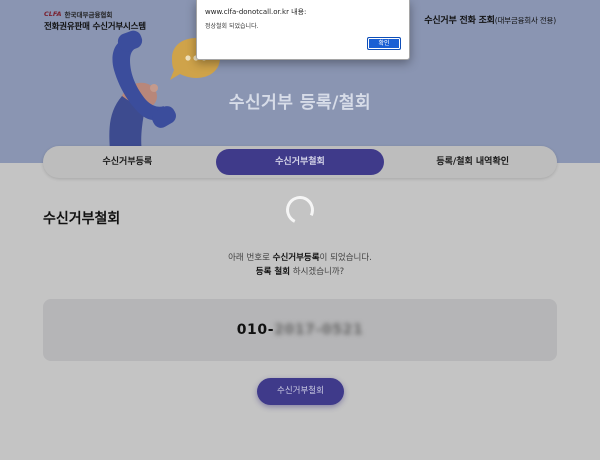  I want to click on phone-number: 010-2017-0521, so click(300, 330).